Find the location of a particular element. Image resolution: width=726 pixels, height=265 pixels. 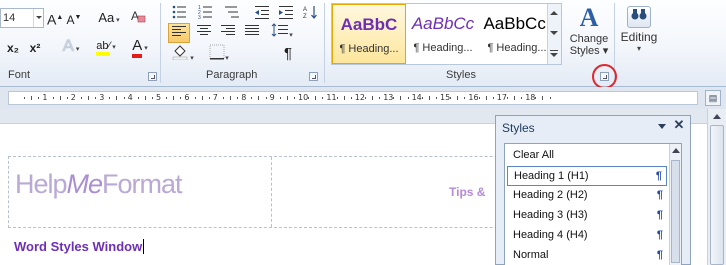

borders-icon is located at coordinates (217, 52).